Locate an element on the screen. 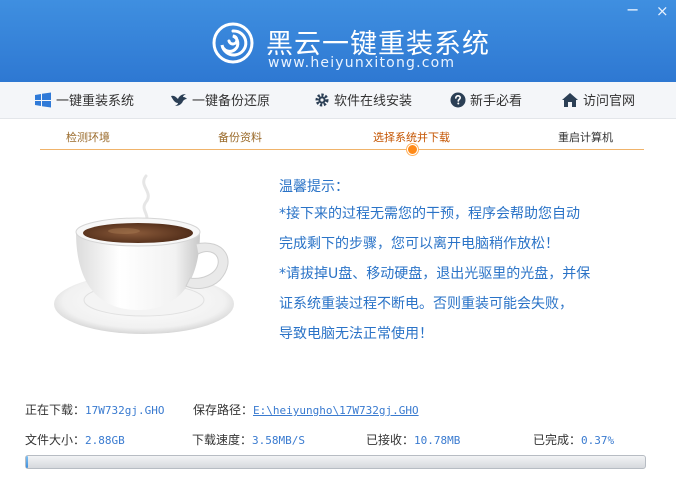  nav-item-website: 访问官网 is located at coordinates (598, 99).